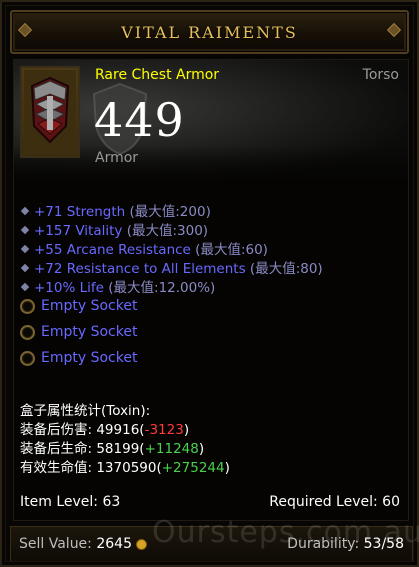  Describe the element at coordinates (141, 544) in the screenshot. I see `gold-coin-icon` at that location.